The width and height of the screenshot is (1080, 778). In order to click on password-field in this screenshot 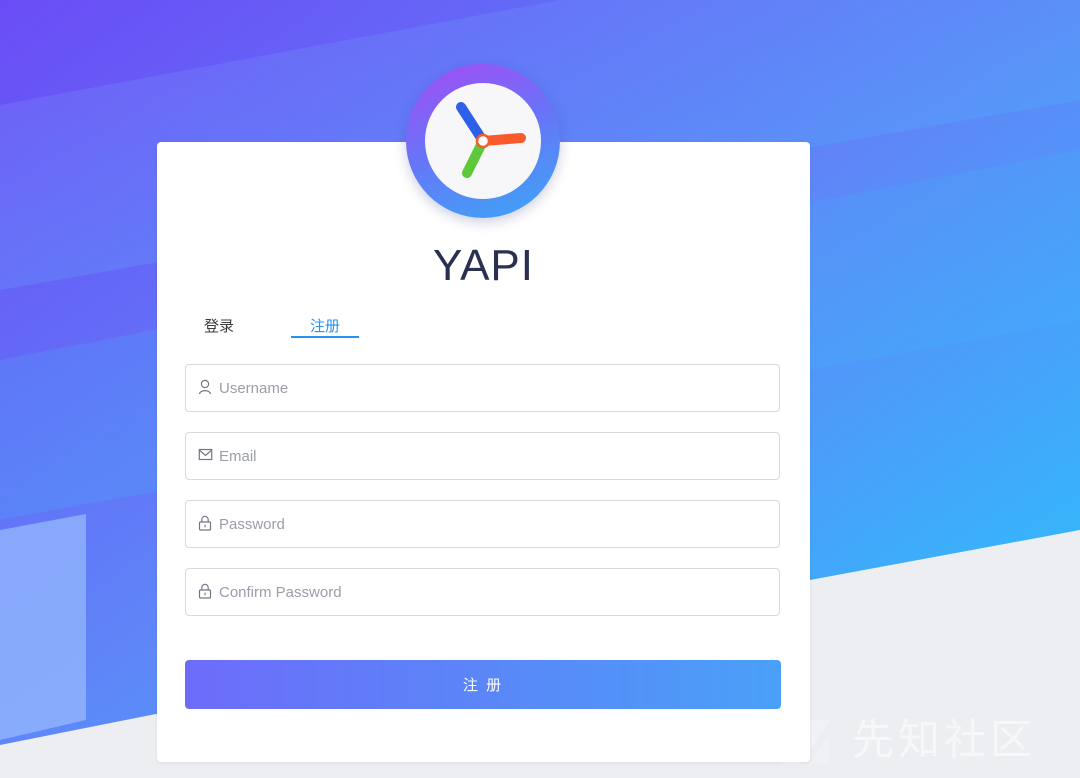, I will do `click(482, 524)`.